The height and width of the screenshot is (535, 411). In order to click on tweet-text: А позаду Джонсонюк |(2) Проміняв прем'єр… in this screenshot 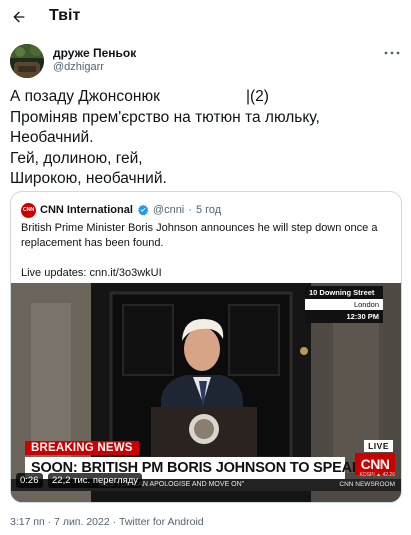, I will do `click(165, 137)`.